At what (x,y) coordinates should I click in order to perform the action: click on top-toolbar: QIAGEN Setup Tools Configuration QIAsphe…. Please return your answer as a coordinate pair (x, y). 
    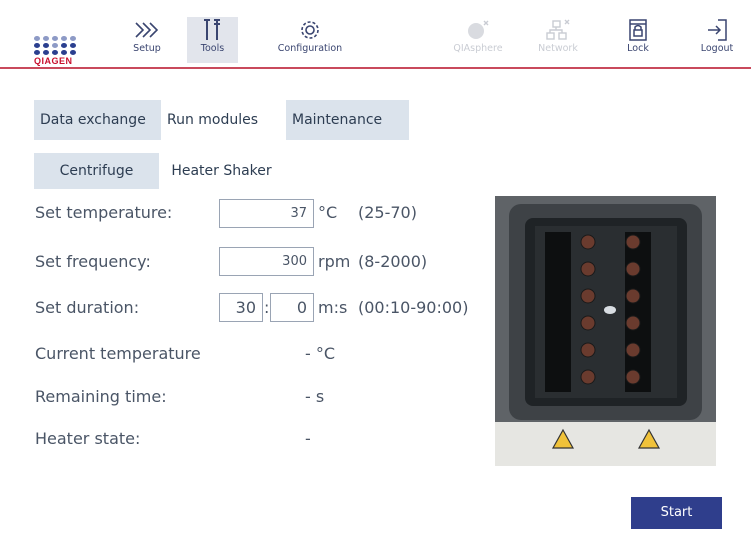
    Looking at the image, I should click on (375, 37).